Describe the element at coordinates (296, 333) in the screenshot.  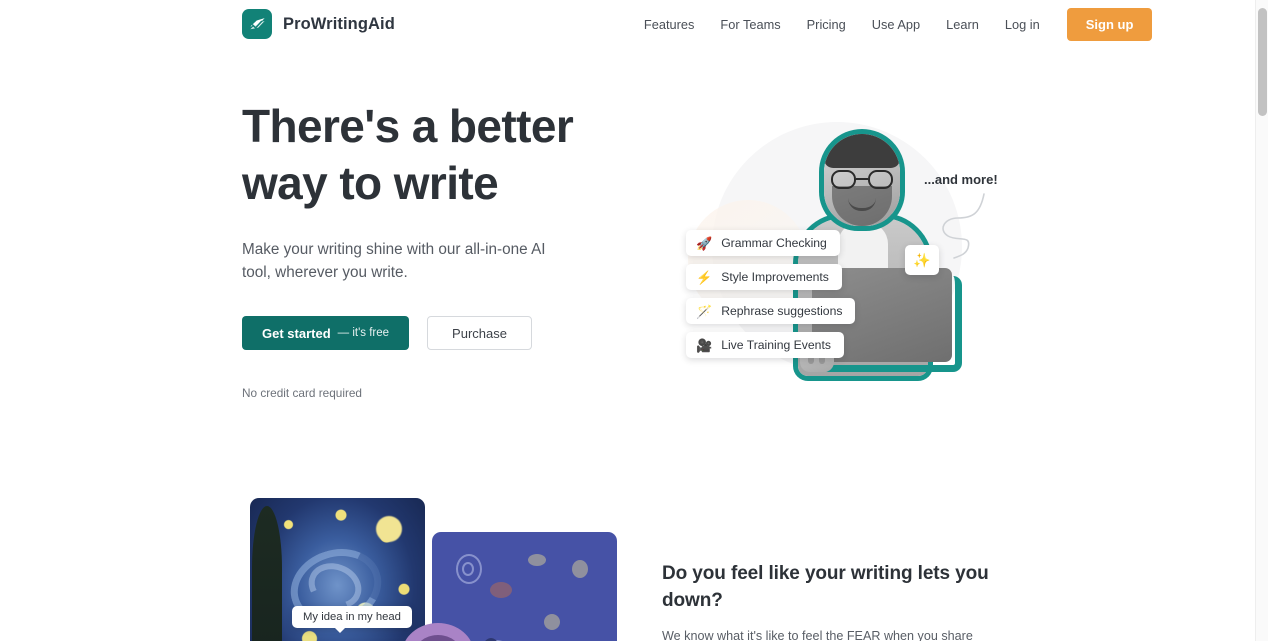
I see `get-started-label: Get started` at that location.